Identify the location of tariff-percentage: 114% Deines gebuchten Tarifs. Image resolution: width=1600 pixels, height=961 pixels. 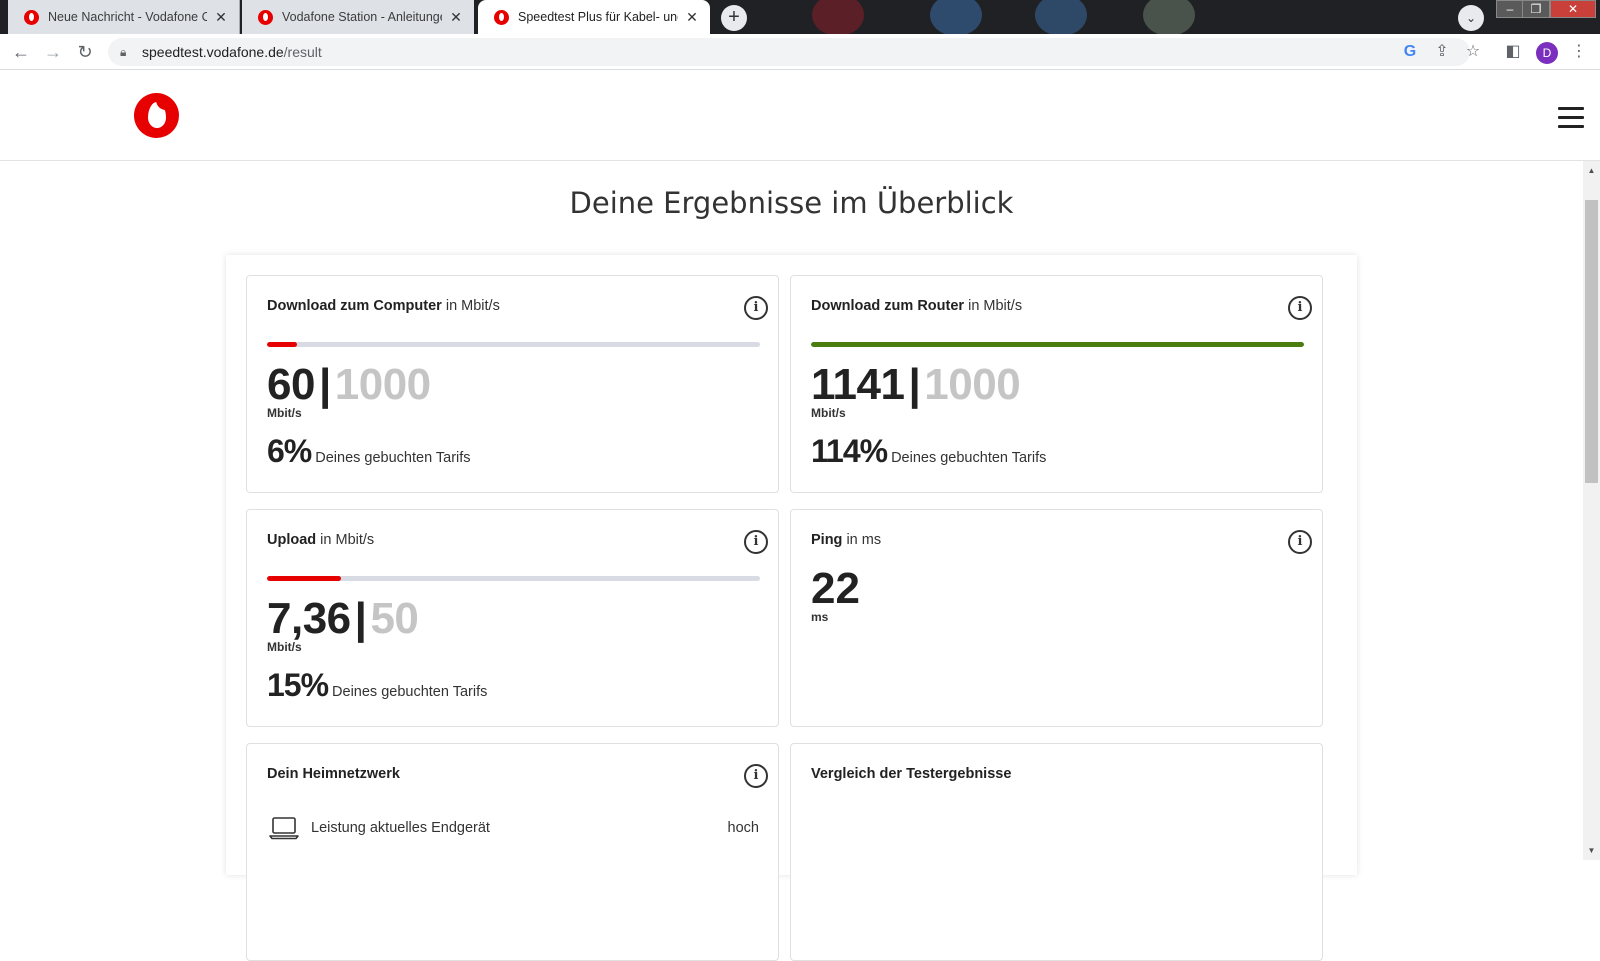
(928, 451).